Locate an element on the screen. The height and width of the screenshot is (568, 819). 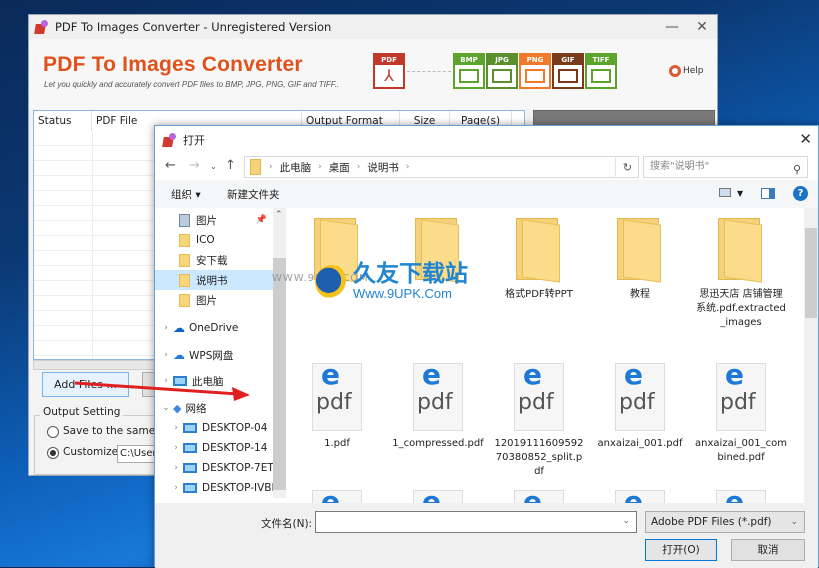
arrow-head is located at coordinates (241, 394).